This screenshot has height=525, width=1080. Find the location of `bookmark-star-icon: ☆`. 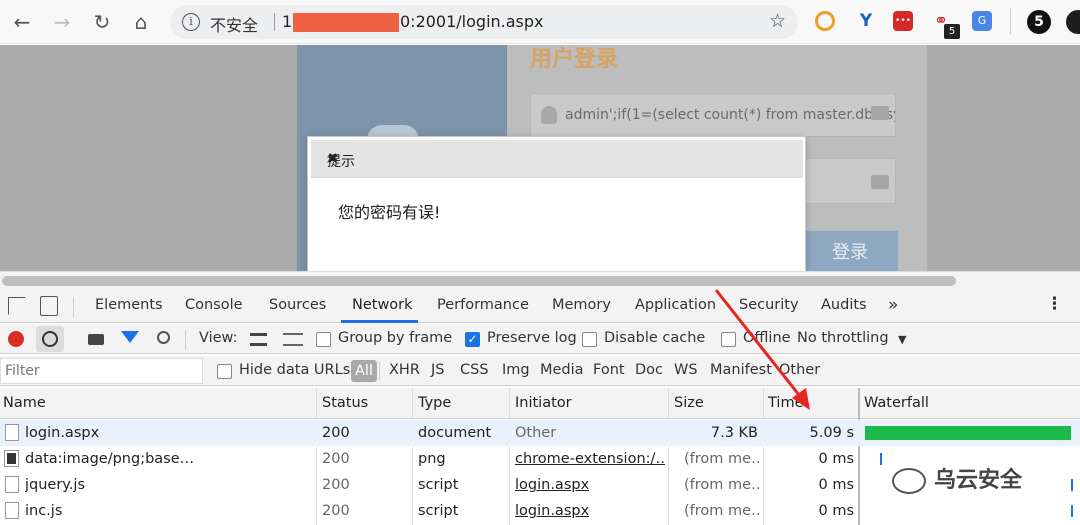

bookmark-star-icon: ☆ is located at coordinates (777, 21).